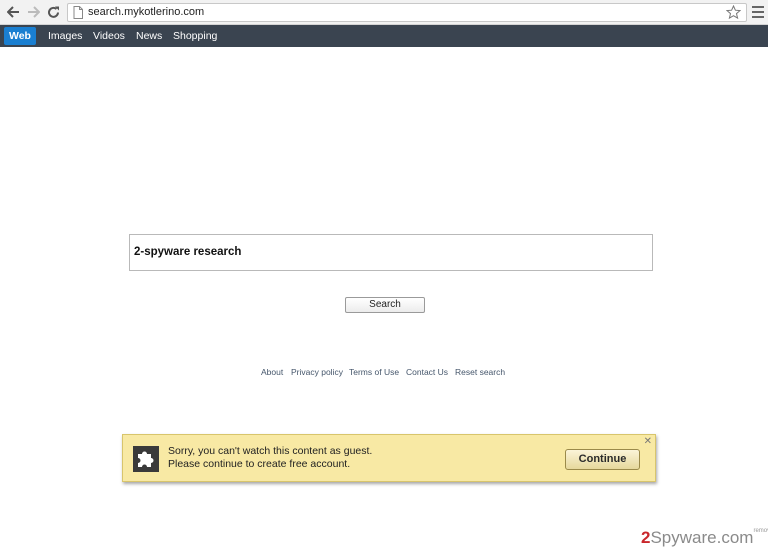 The height and width of the screenshot is (556, 768). I want to click on tab-news: News, so click(149, 36).